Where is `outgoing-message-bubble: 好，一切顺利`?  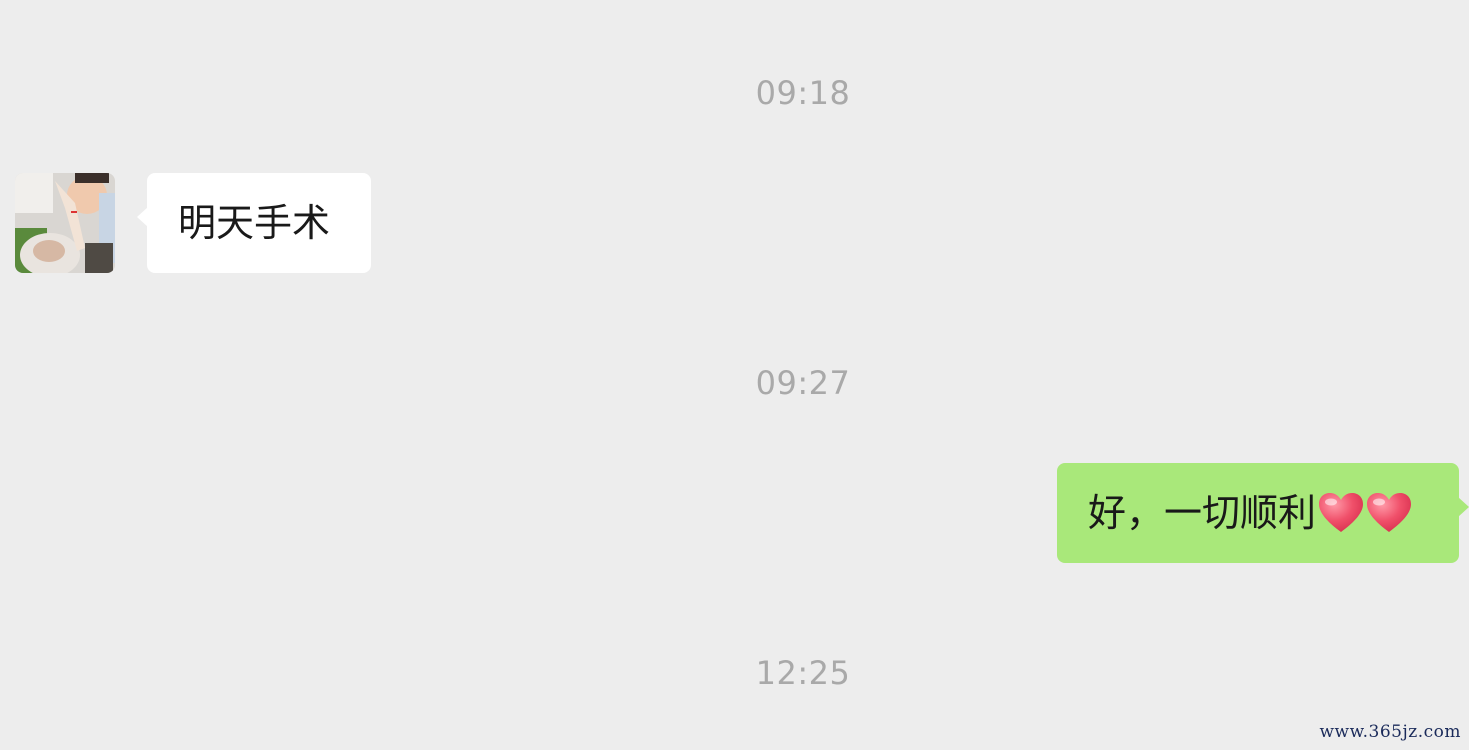 outgoing-message-bubble: 好，一切顺利 is located at coordinates (1263, 513).